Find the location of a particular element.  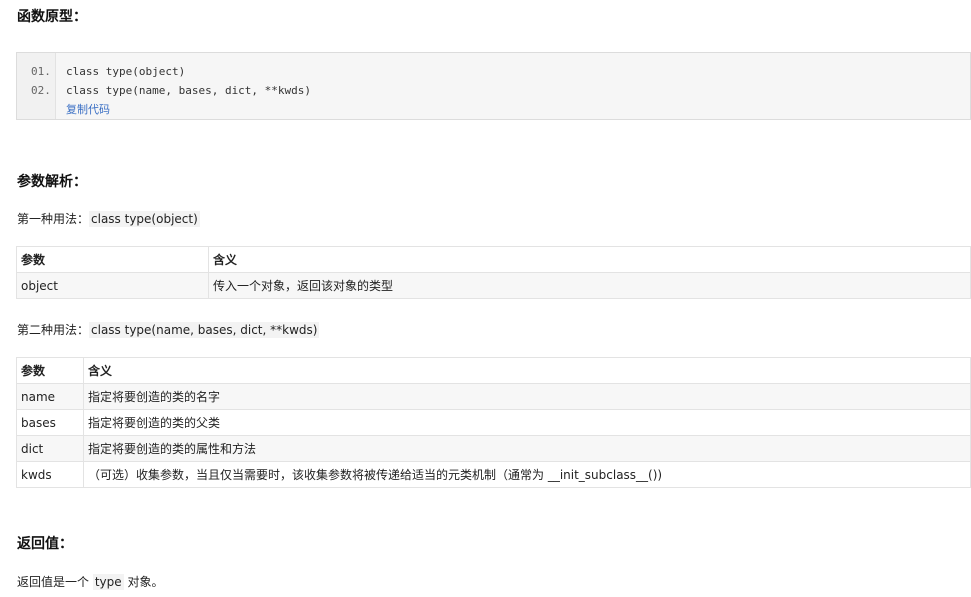

table-row: object 传入一个对象，返回该对象的类型 is located at coordinates (493, 285).